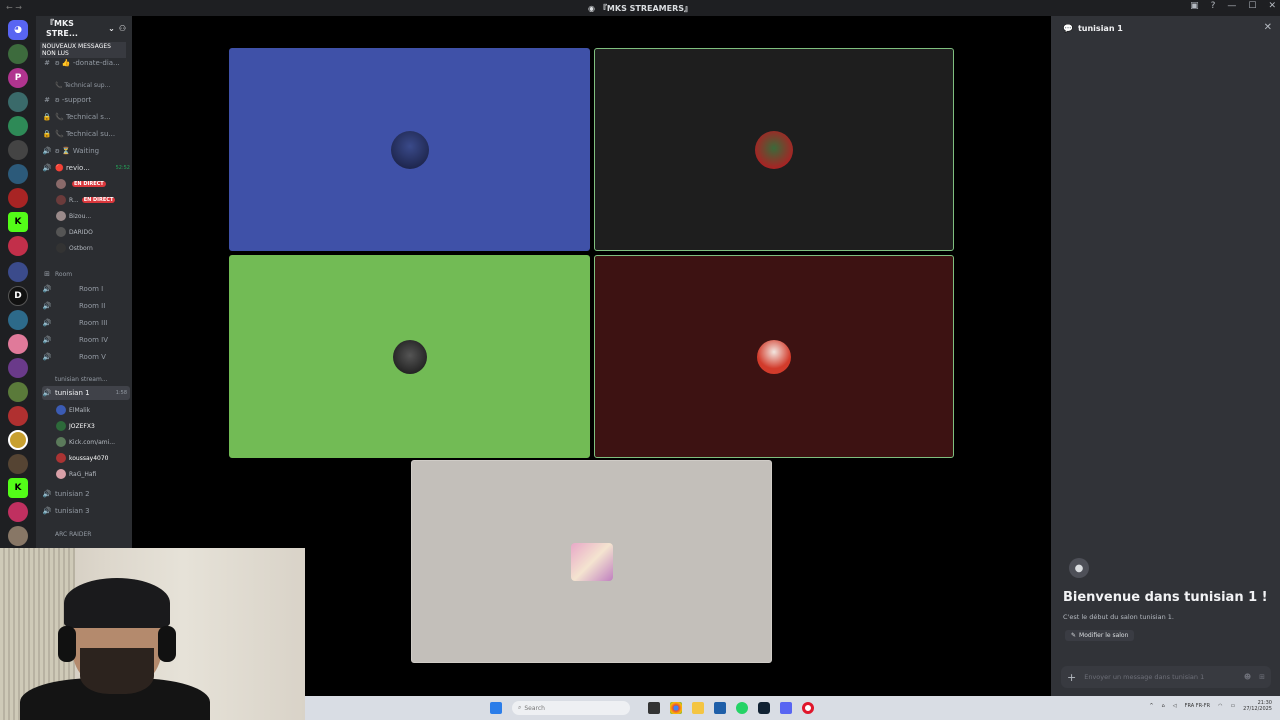 This screenshot has height=720, width=1280. I want to click on apps-icon: ⊞, so click(1262, 677).